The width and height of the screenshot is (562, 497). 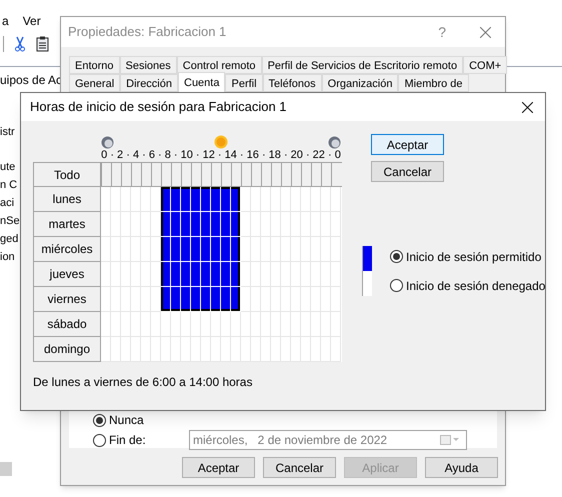 What do you see at coordinates (67, 249) in the screenshot?
I see `day-button: miércoles` at bounding box center [67, 249].